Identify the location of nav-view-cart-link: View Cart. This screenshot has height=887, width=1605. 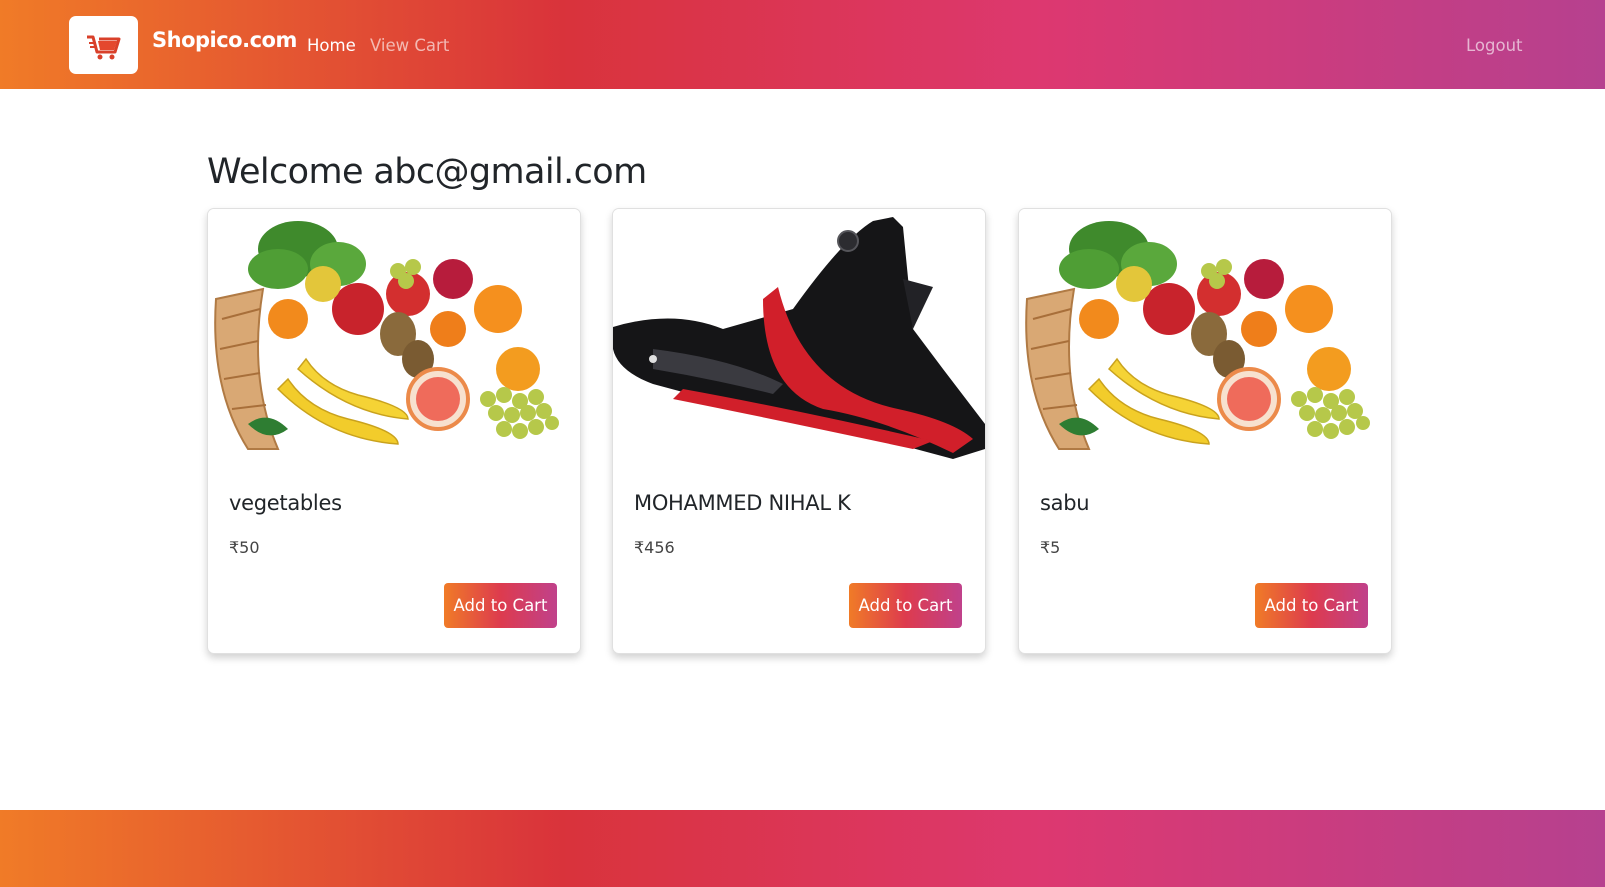
(409, 45).